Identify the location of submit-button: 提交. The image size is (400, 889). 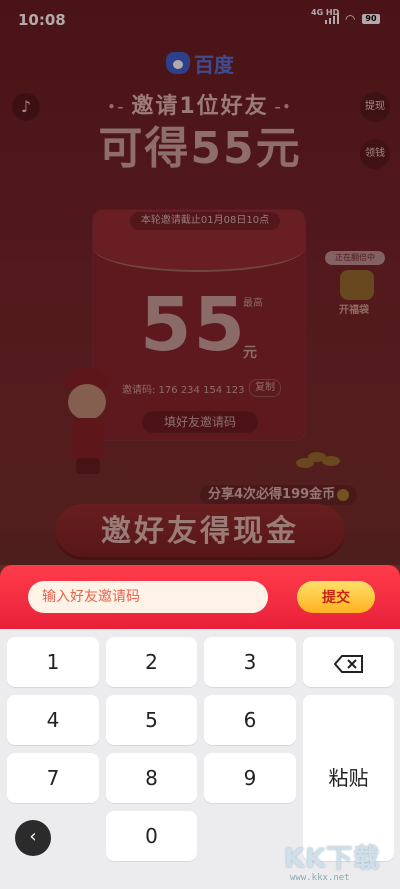
(336, 597).